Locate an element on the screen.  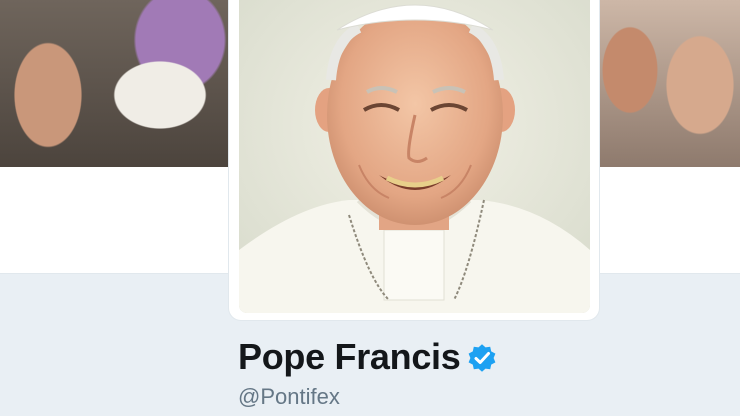
profile-name-text: Pope Francis is located at coordinates (349, 357).